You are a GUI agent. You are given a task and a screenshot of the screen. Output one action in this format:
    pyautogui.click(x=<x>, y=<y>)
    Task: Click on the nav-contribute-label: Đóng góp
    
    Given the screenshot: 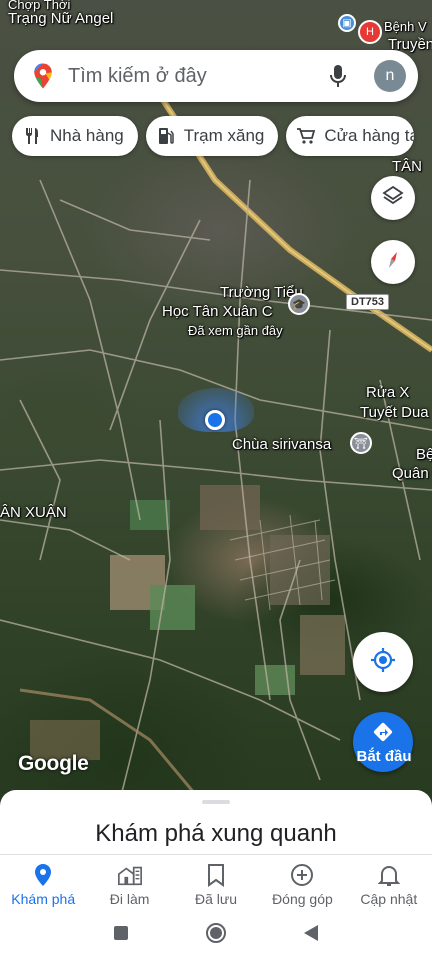 What is the action you would take?
    pyautogui.click(x=302, y=899)
    